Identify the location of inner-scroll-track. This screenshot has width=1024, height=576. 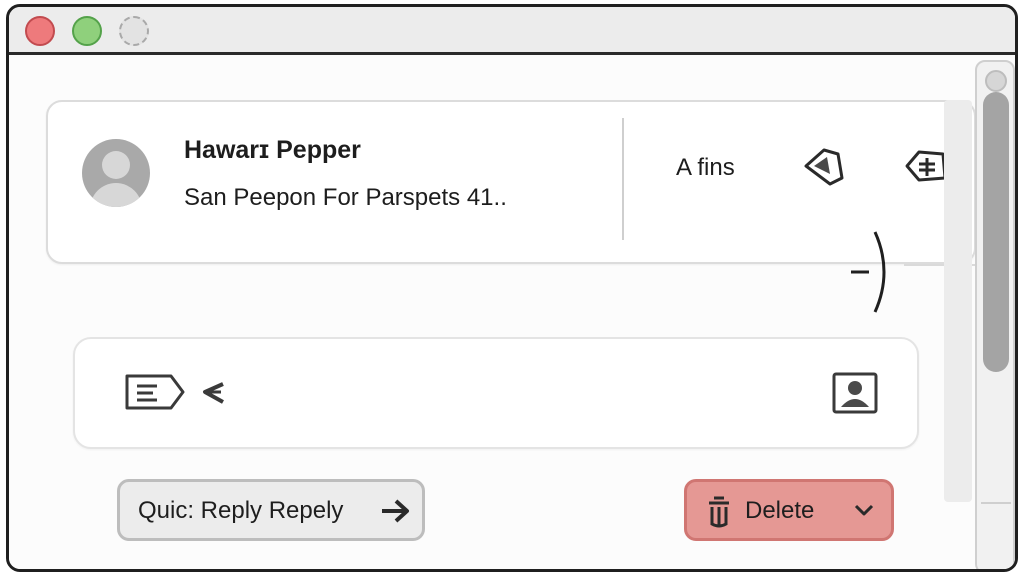
(958, 301).